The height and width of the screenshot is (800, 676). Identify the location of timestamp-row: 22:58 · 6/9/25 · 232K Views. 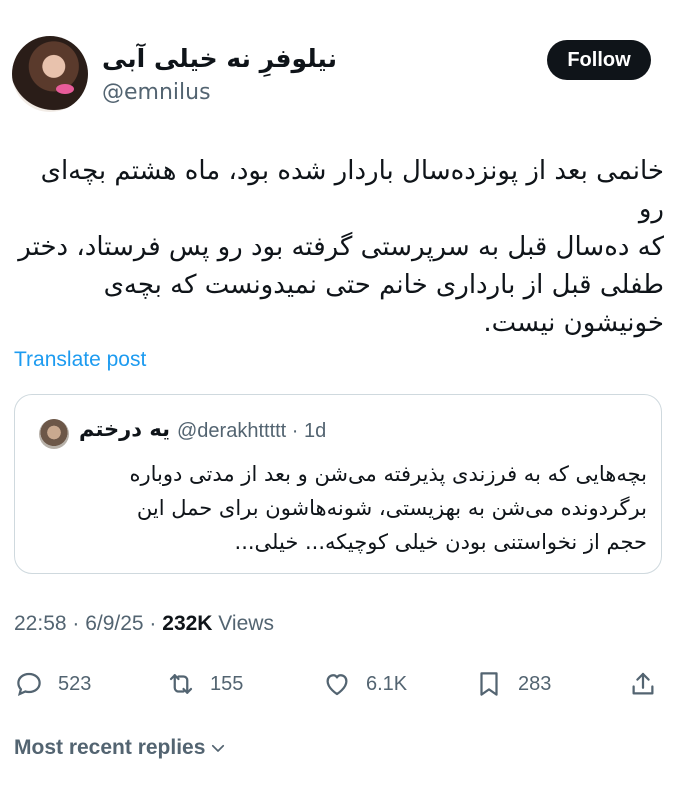
(144, 624).